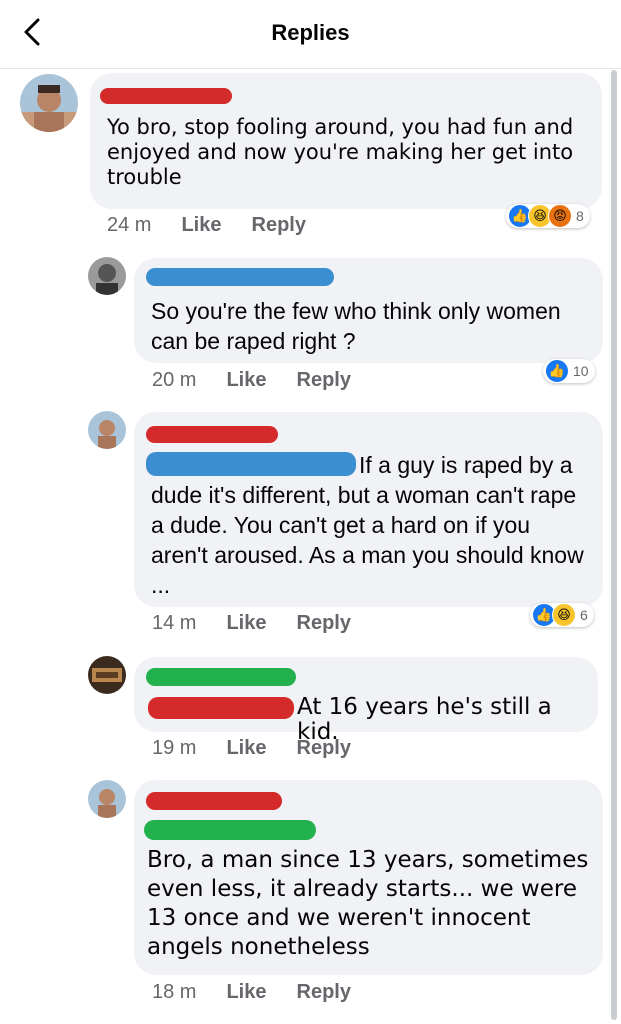  Describe the element at coordinates (129, 225) in the screenshot. I see `comment-time: 24 m` at that location.